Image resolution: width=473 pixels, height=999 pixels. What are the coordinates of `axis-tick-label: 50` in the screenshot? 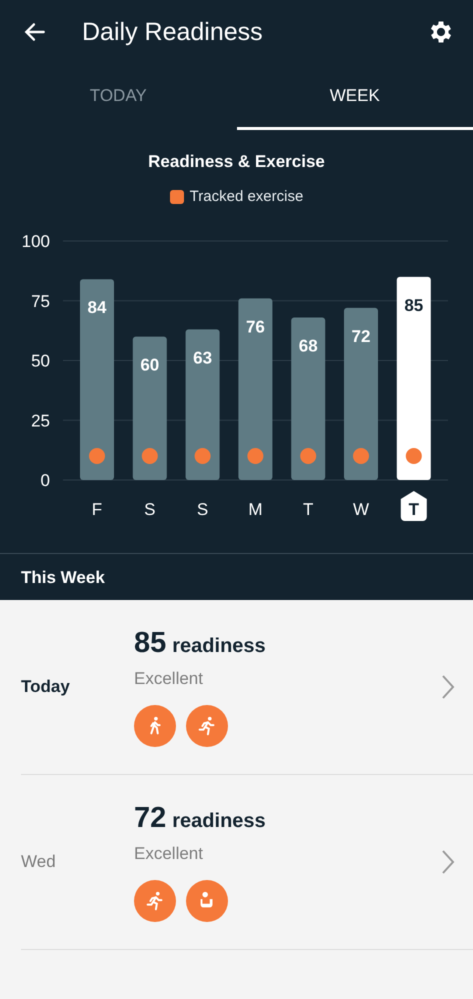 It's located at (40, 361).